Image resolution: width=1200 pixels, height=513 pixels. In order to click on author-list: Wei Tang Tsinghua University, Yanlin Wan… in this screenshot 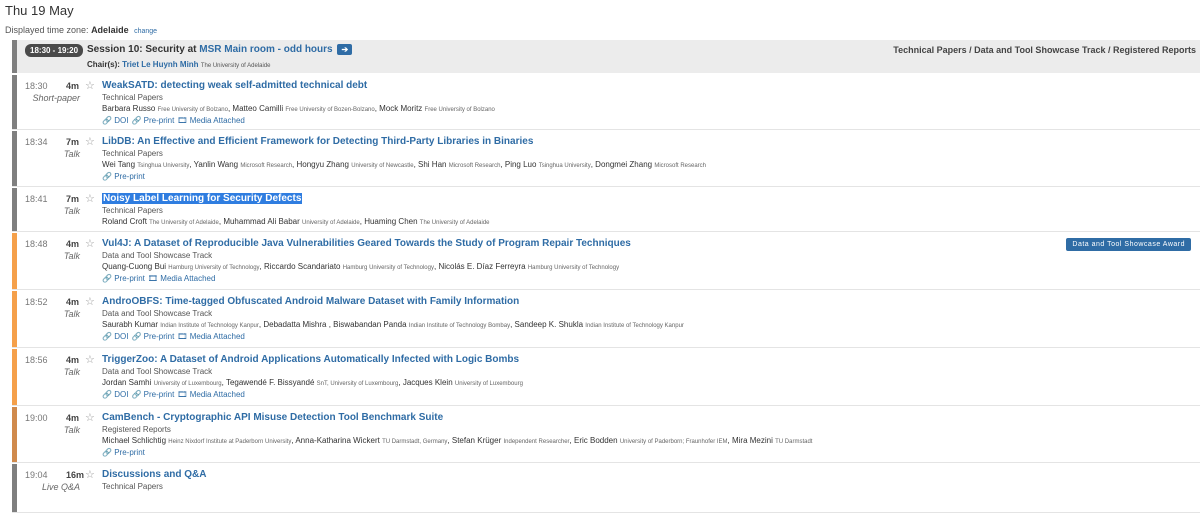, I will do `click(404, 164)`.